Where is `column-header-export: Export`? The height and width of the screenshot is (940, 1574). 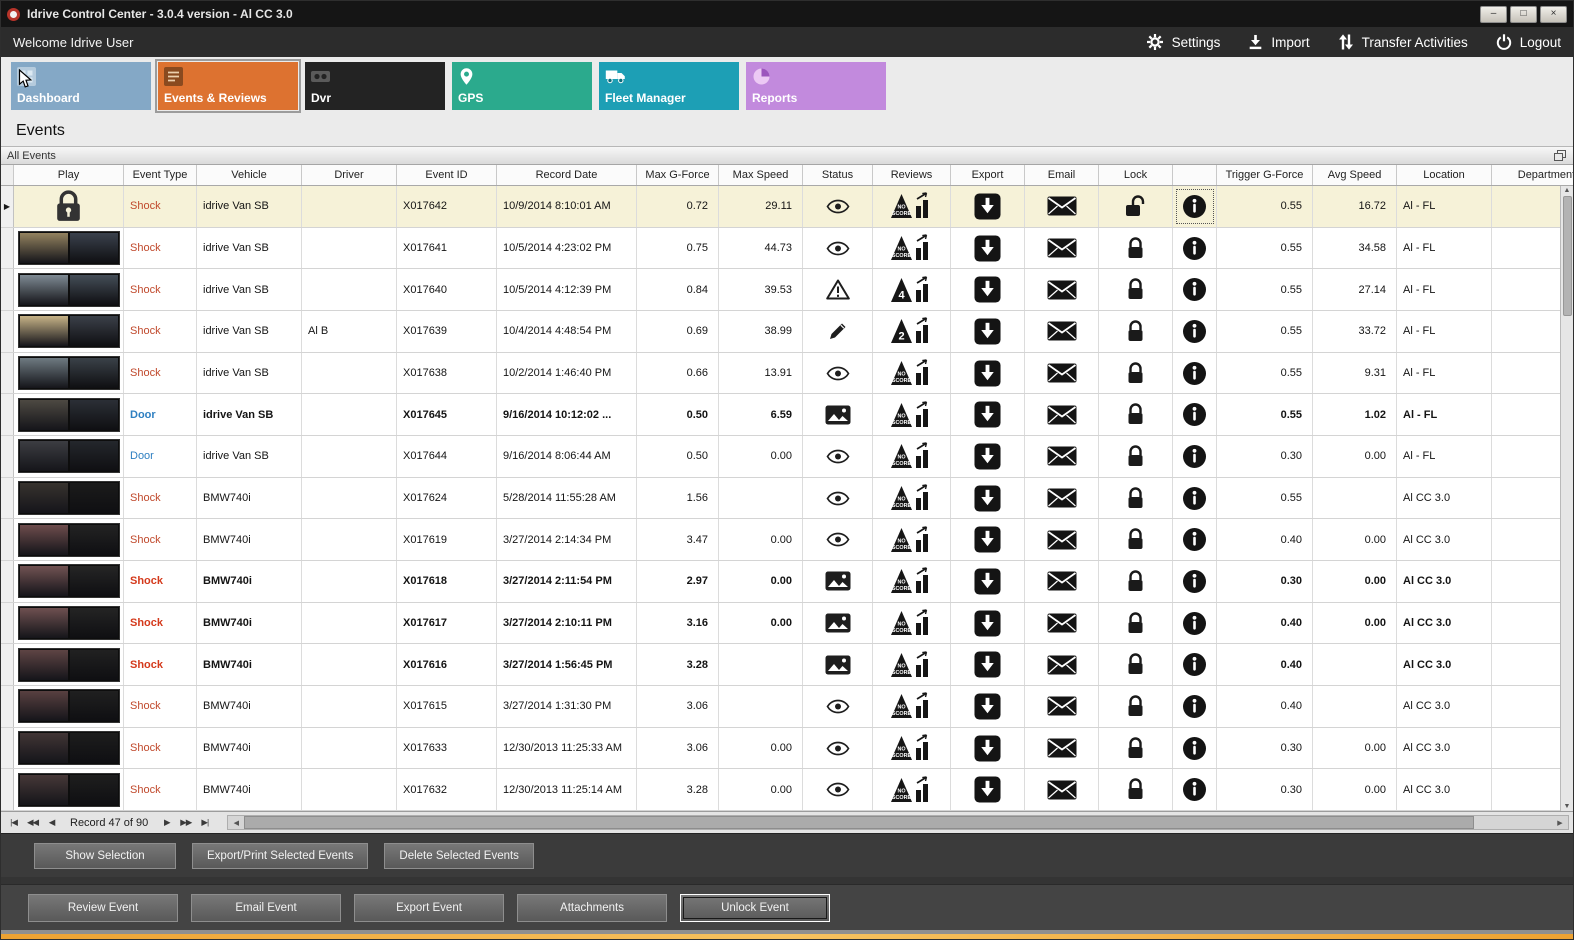
column-header-export: Export is located at coordinates (988, 175).